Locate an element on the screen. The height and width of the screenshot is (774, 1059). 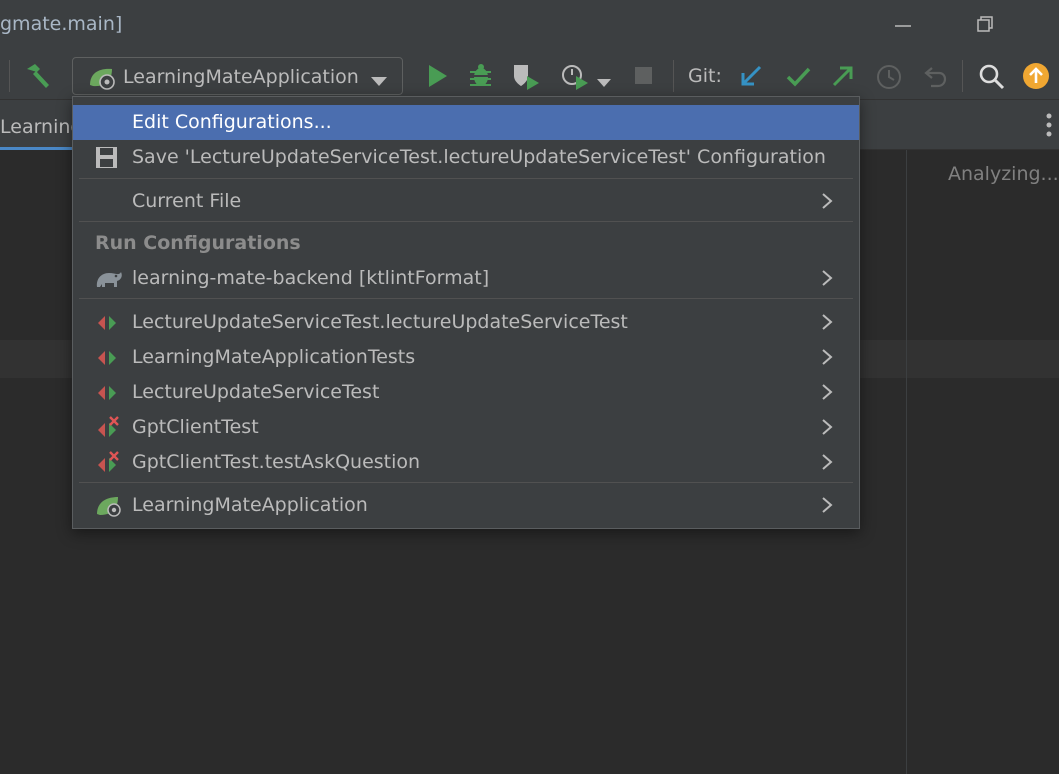
save-icon is located at coordinates (108, 158).